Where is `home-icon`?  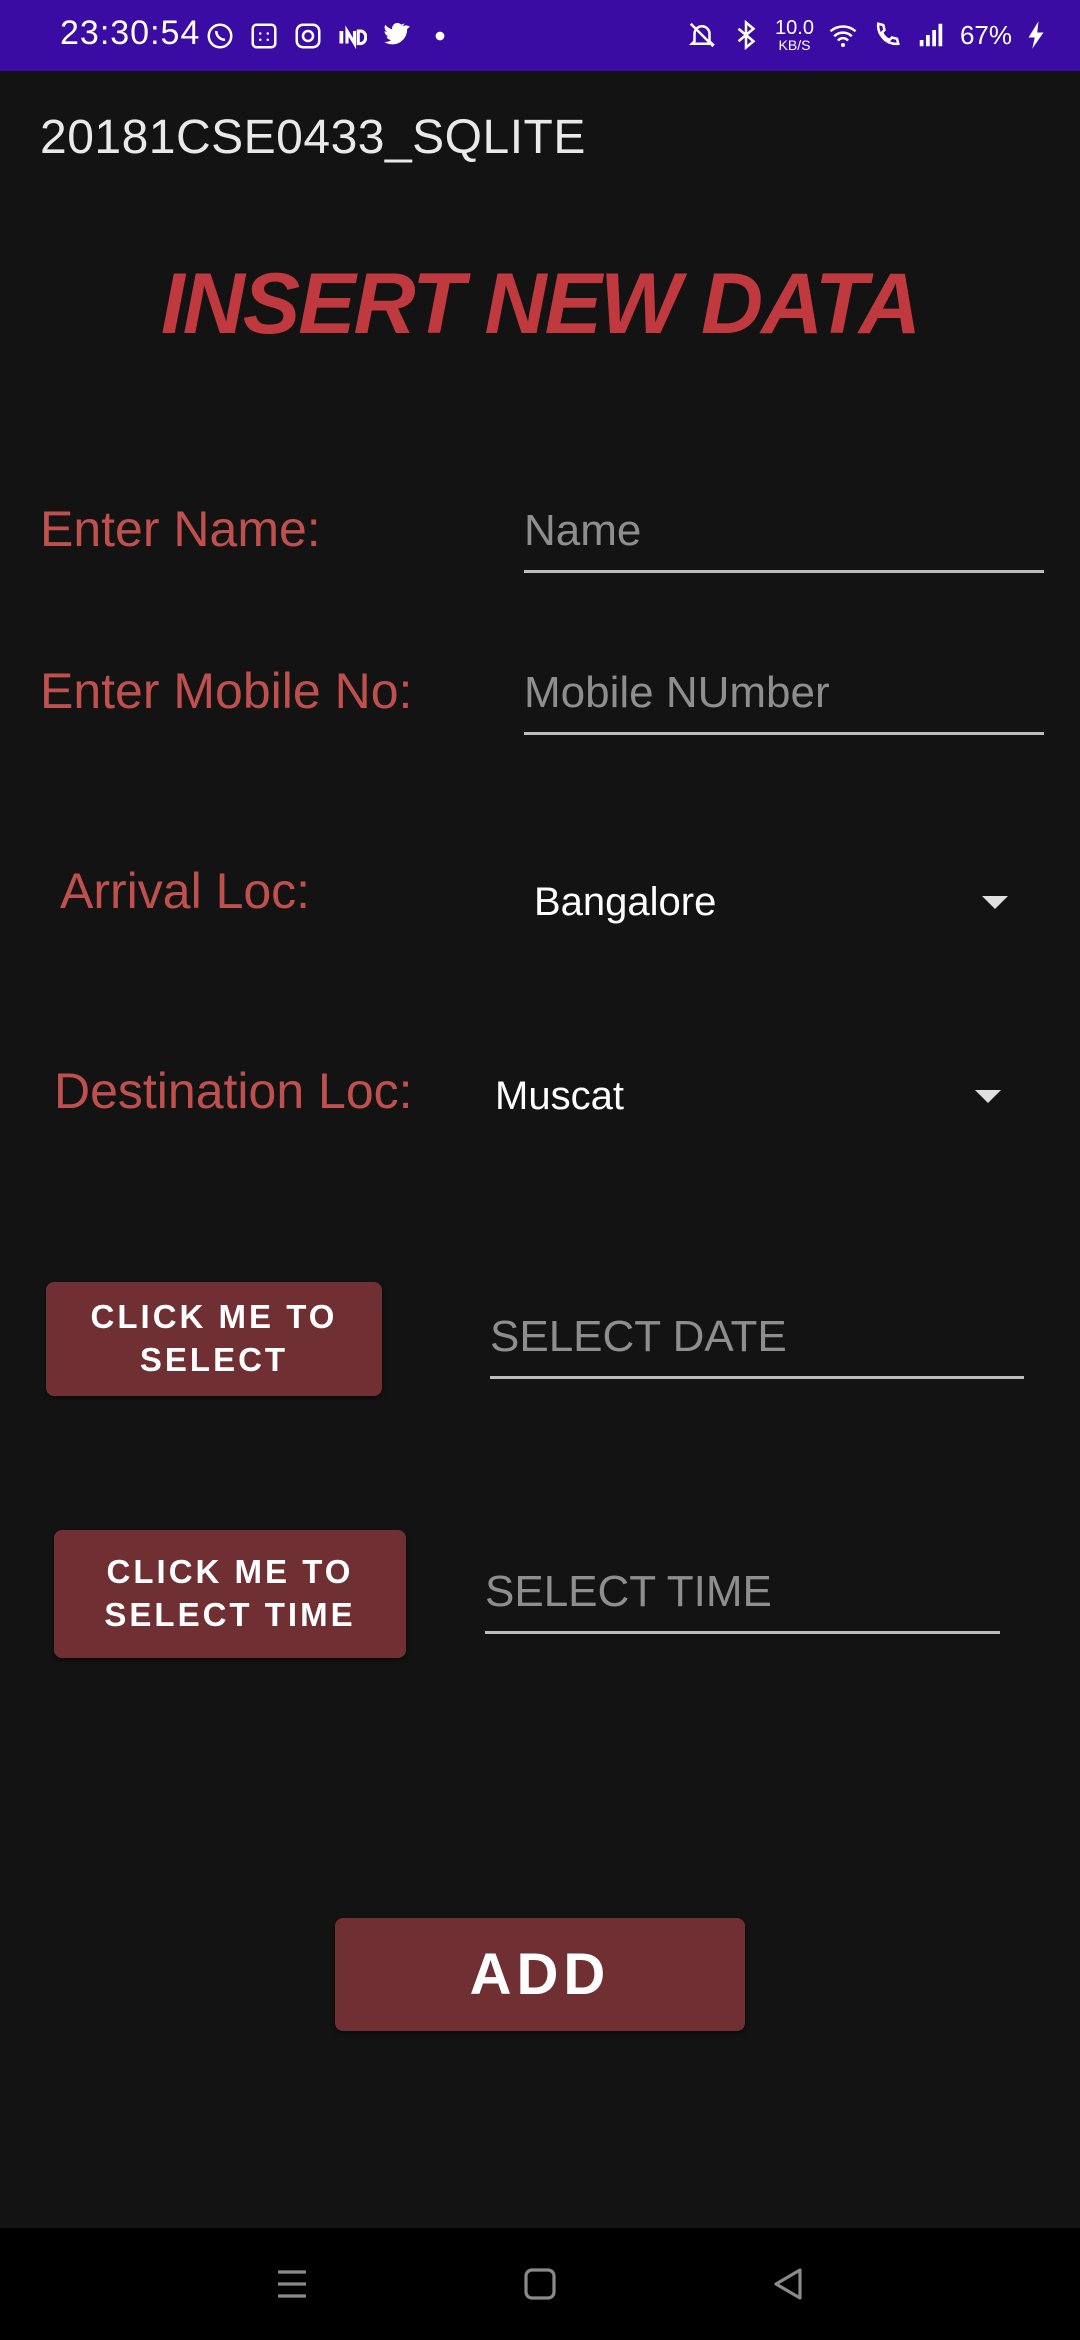 home-icon is located at coordinates (540, 2284).